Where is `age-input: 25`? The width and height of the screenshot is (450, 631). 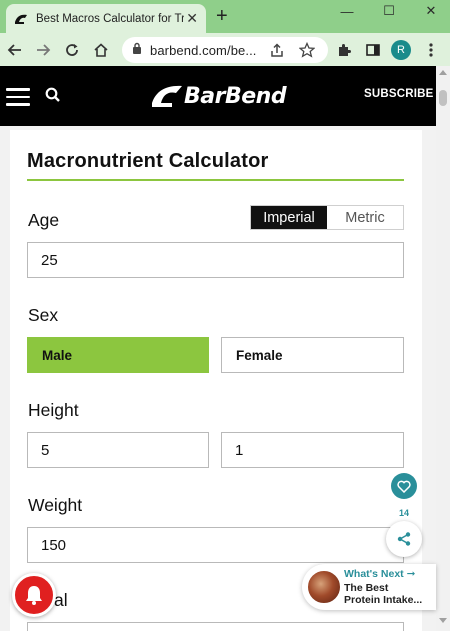
age-input: 25 is located at coordinates (215, 260).